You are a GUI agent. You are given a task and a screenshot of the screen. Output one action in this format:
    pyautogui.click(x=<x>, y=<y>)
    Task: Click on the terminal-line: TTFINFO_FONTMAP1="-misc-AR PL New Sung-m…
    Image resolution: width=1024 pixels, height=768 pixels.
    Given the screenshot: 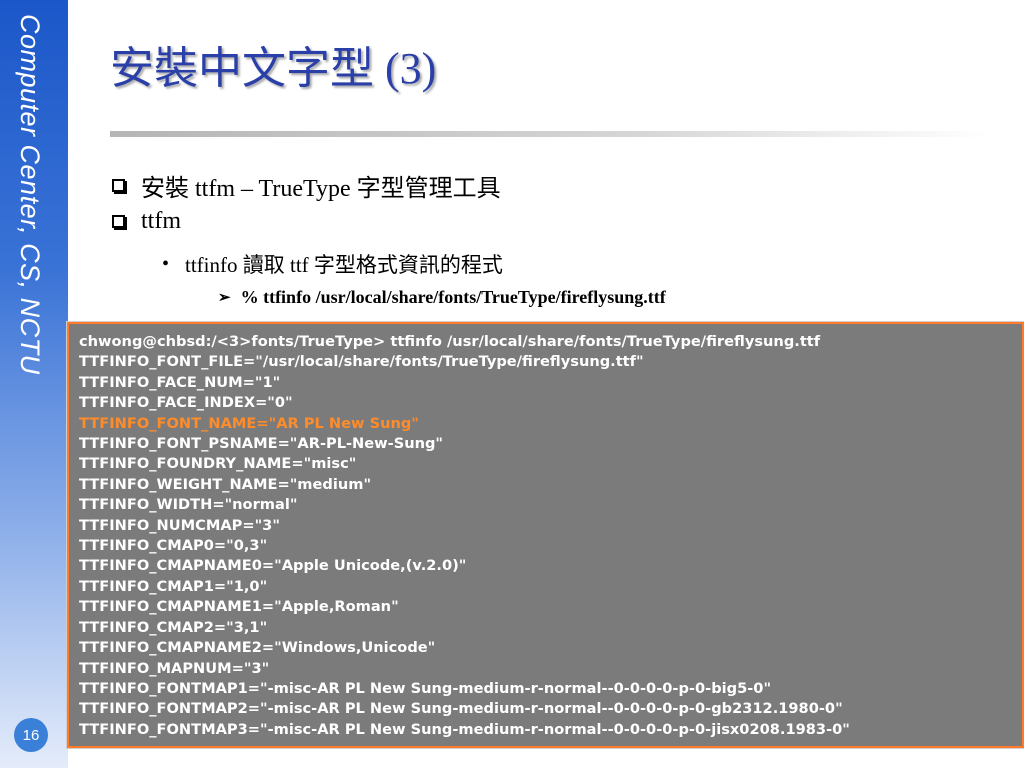 What is the action you would take?
    pyautogui.click(x=425, y=688)
    